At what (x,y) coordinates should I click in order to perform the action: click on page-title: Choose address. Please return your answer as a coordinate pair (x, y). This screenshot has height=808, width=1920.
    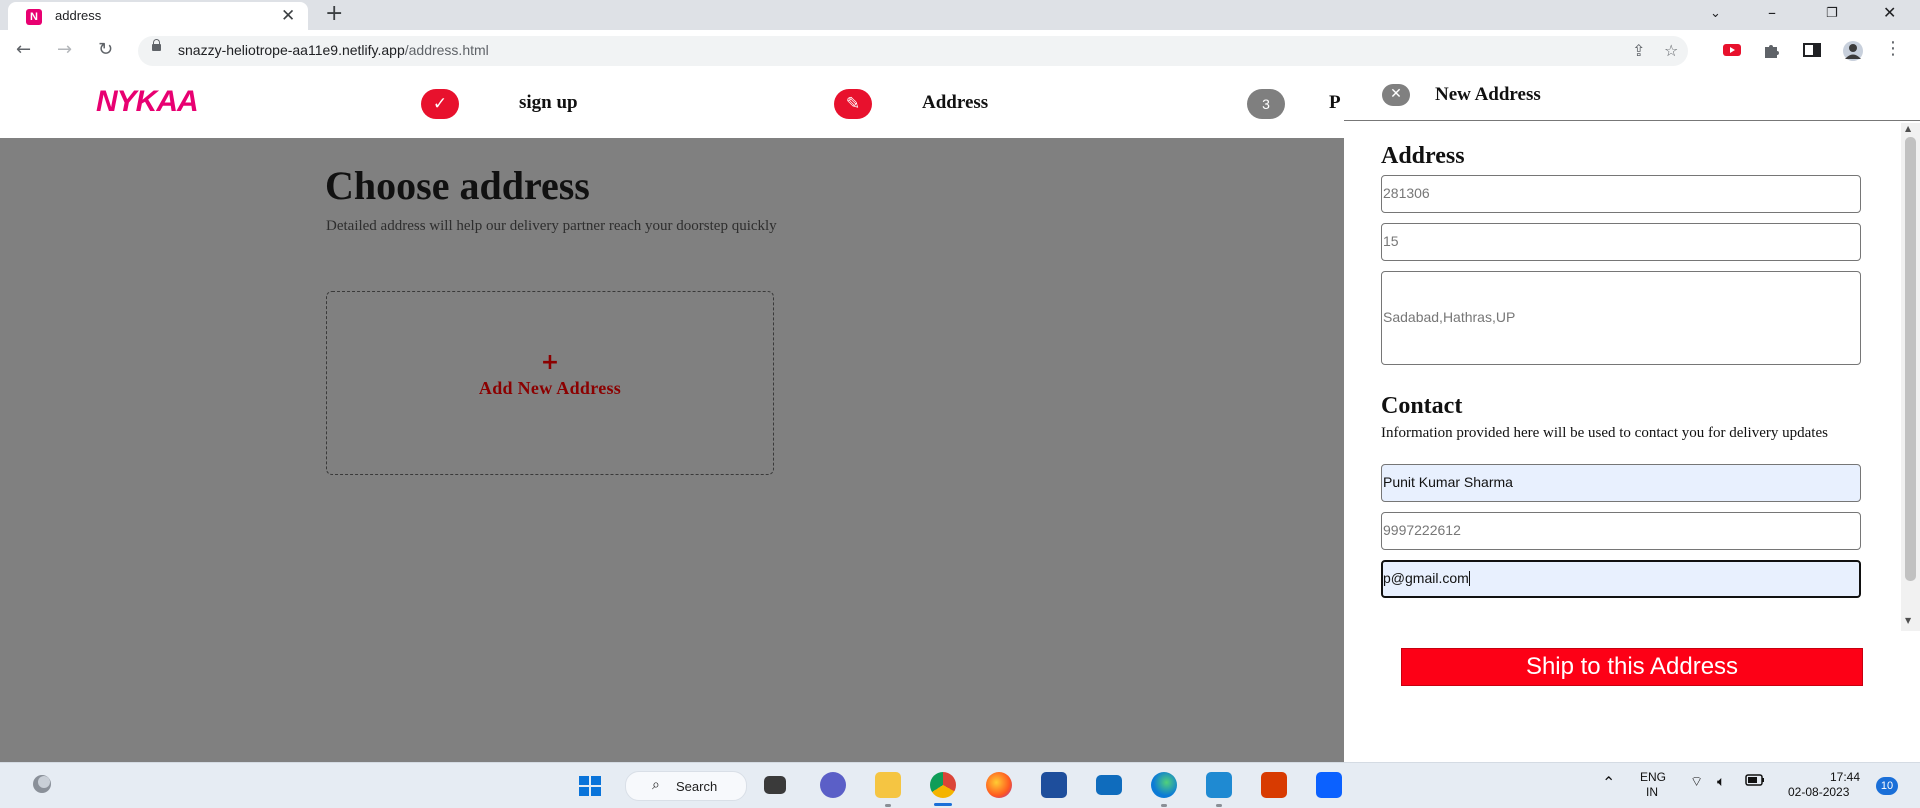
    Looking at the image, I should click on (457, 185).